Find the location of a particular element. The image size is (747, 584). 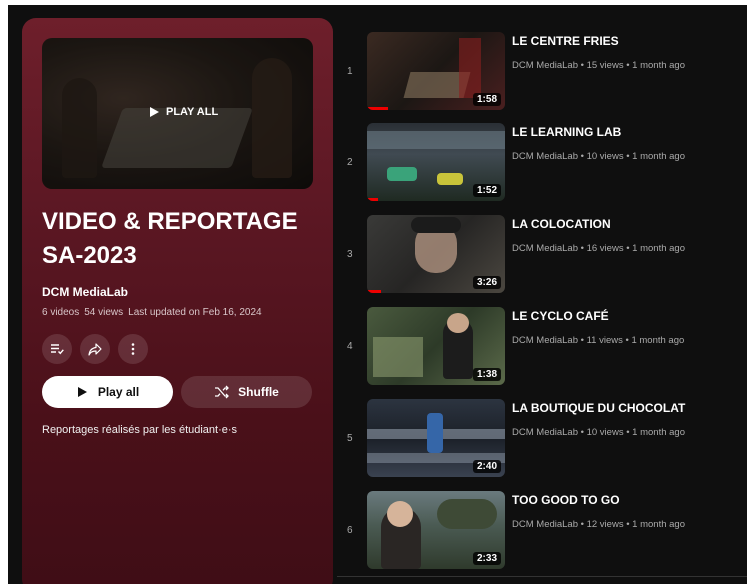

last-updated: Last updated on Feb 16, 2024 is located at coordinates (195, 312).